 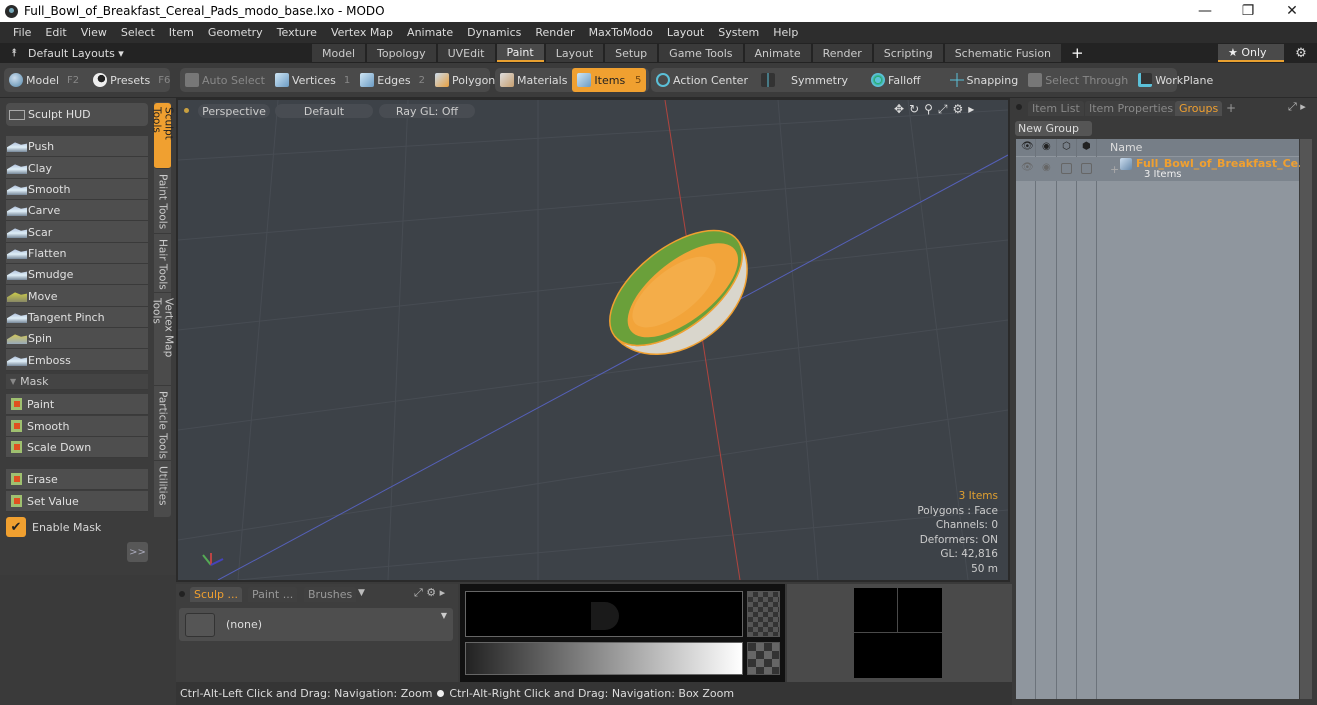 What do you see at coordinates (1056, 108) in the screenshot?
I see `tab-item-list: Item List` at bounding box center [1056, 108].